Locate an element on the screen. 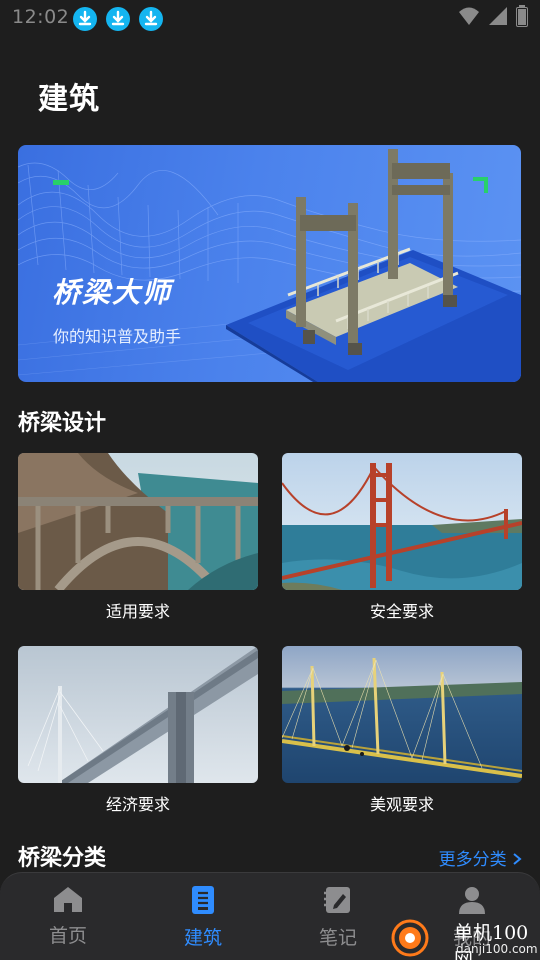 The image size is (540, 960). card-aesthetics: 美观要求 is located at coordinates (402, 730).